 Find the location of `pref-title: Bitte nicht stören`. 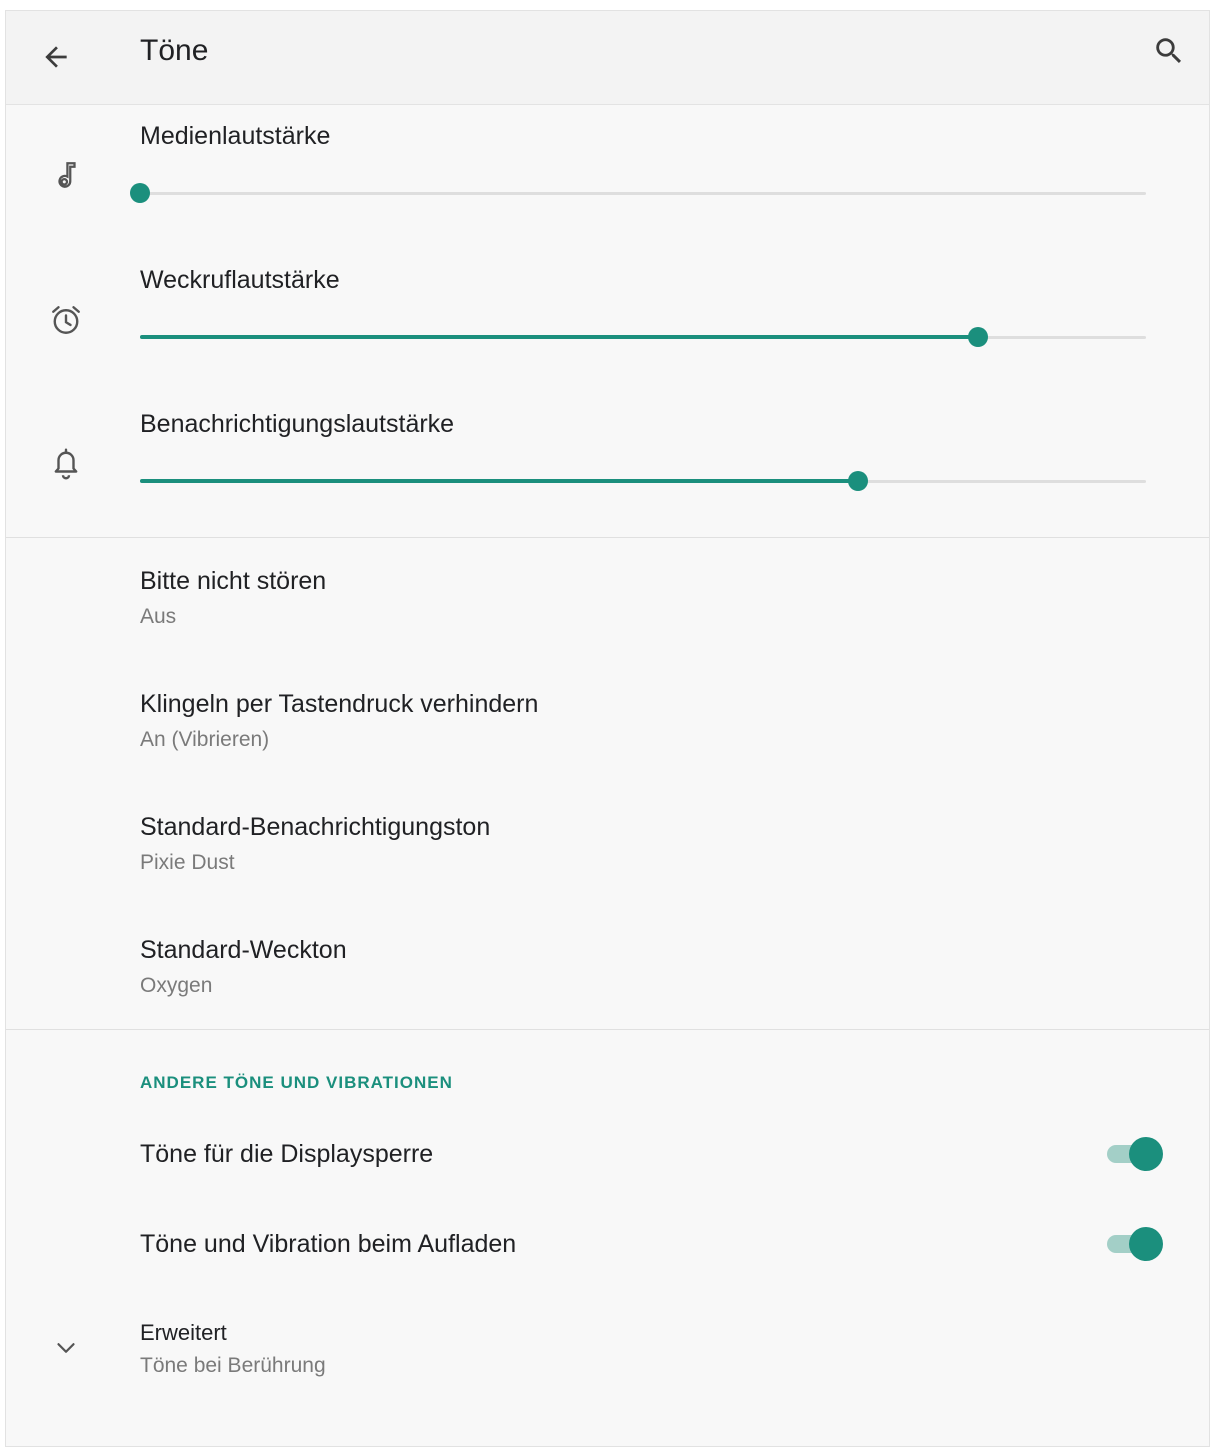

pref-title: Bitte nicht stören is located at coordinates (233, 581).